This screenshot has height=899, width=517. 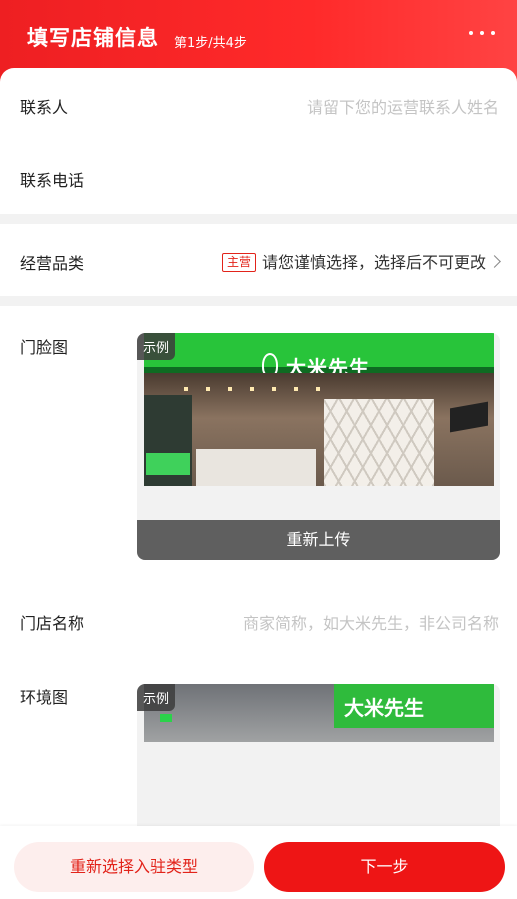 I want to click on category-label: 经营品类, so click(x=52, y=263).